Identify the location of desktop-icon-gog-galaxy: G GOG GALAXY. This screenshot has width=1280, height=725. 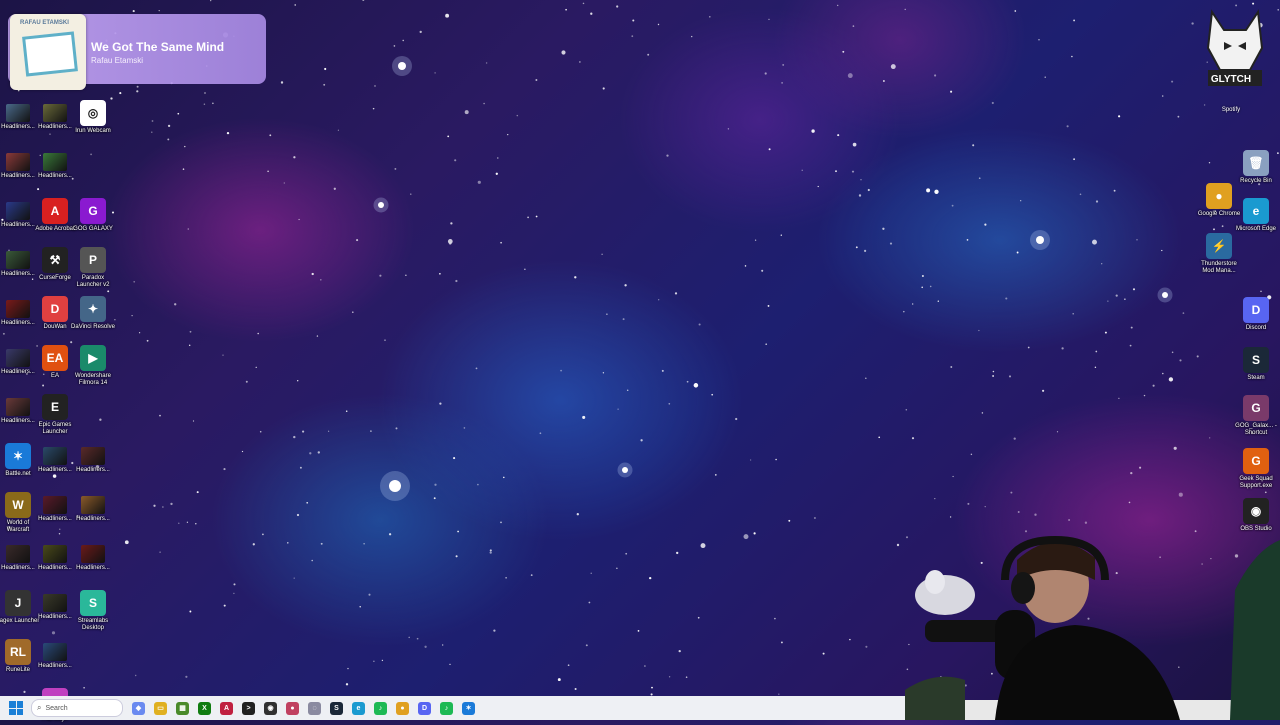
(93, 215).